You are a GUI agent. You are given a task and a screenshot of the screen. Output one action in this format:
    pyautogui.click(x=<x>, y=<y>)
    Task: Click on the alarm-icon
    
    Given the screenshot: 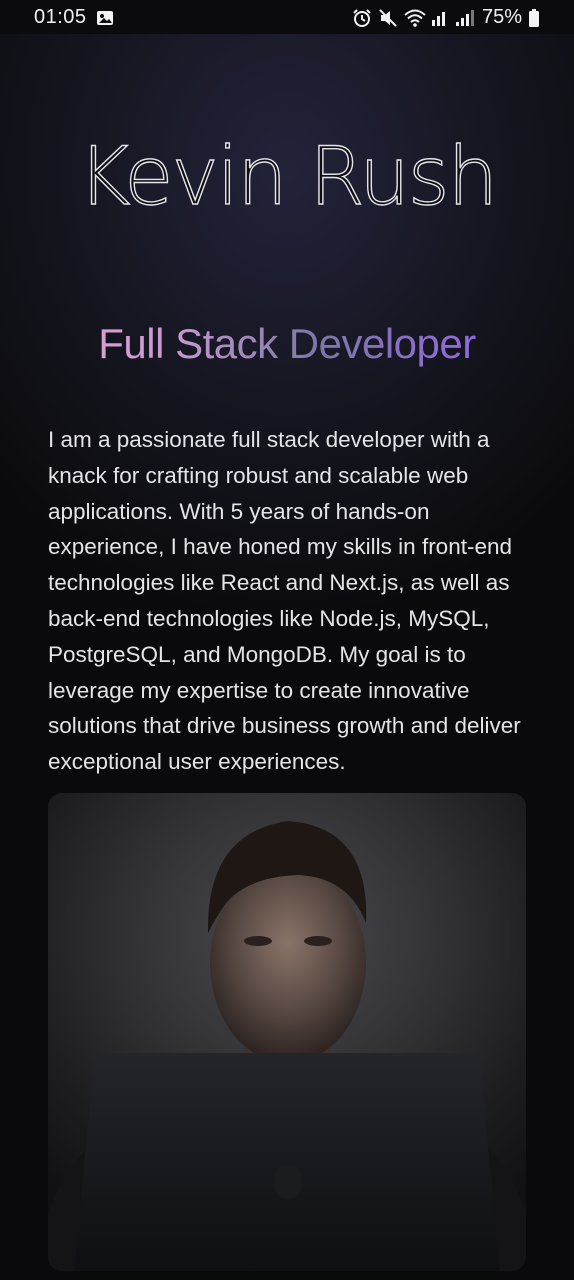 What is the action you would take?
    pyautogui.click(x=362, y=18)
    